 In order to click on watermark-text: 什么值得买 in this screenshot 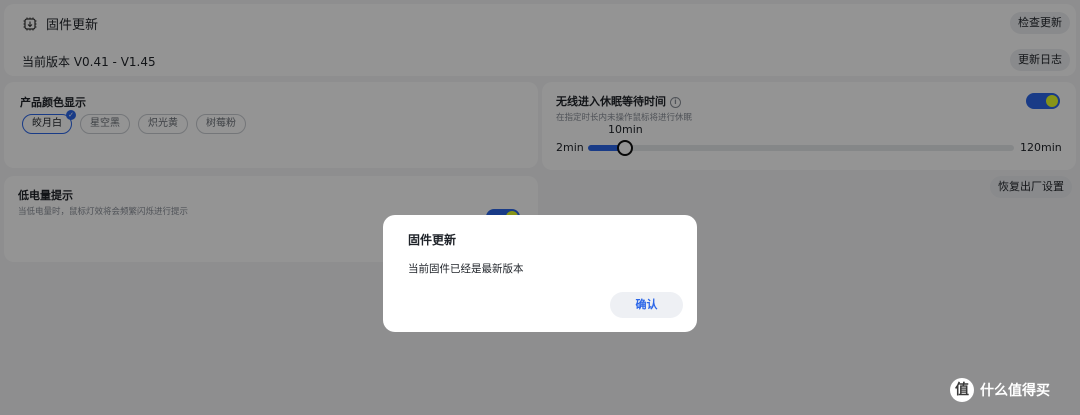, I will do `click(1015, 391)`.